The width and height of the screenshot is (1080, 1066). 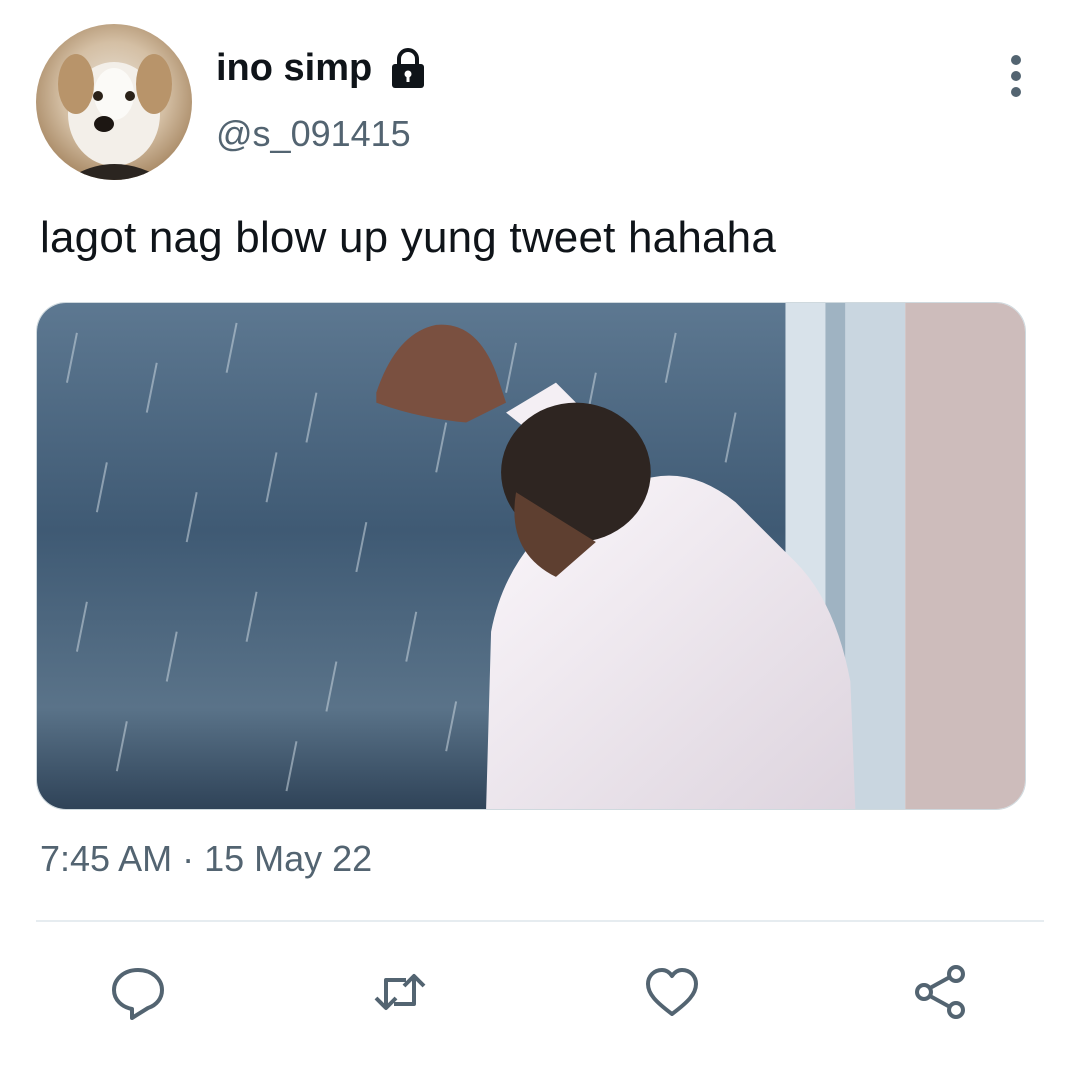 What do you see at coordinates (288, 858) in the screenshot?
I see `tweet-date: 15 May 22` at bounding box center [288, 858].